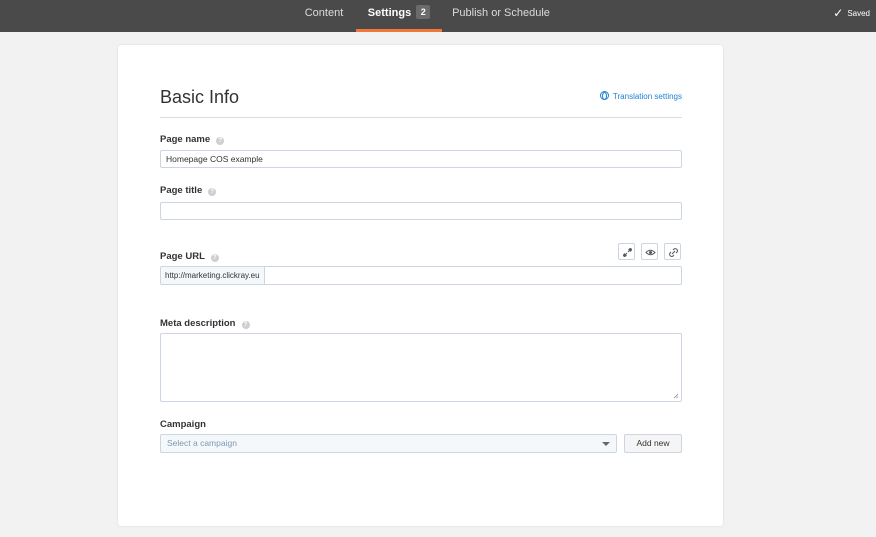  I want to click on page-title-input, so click(421, 211).